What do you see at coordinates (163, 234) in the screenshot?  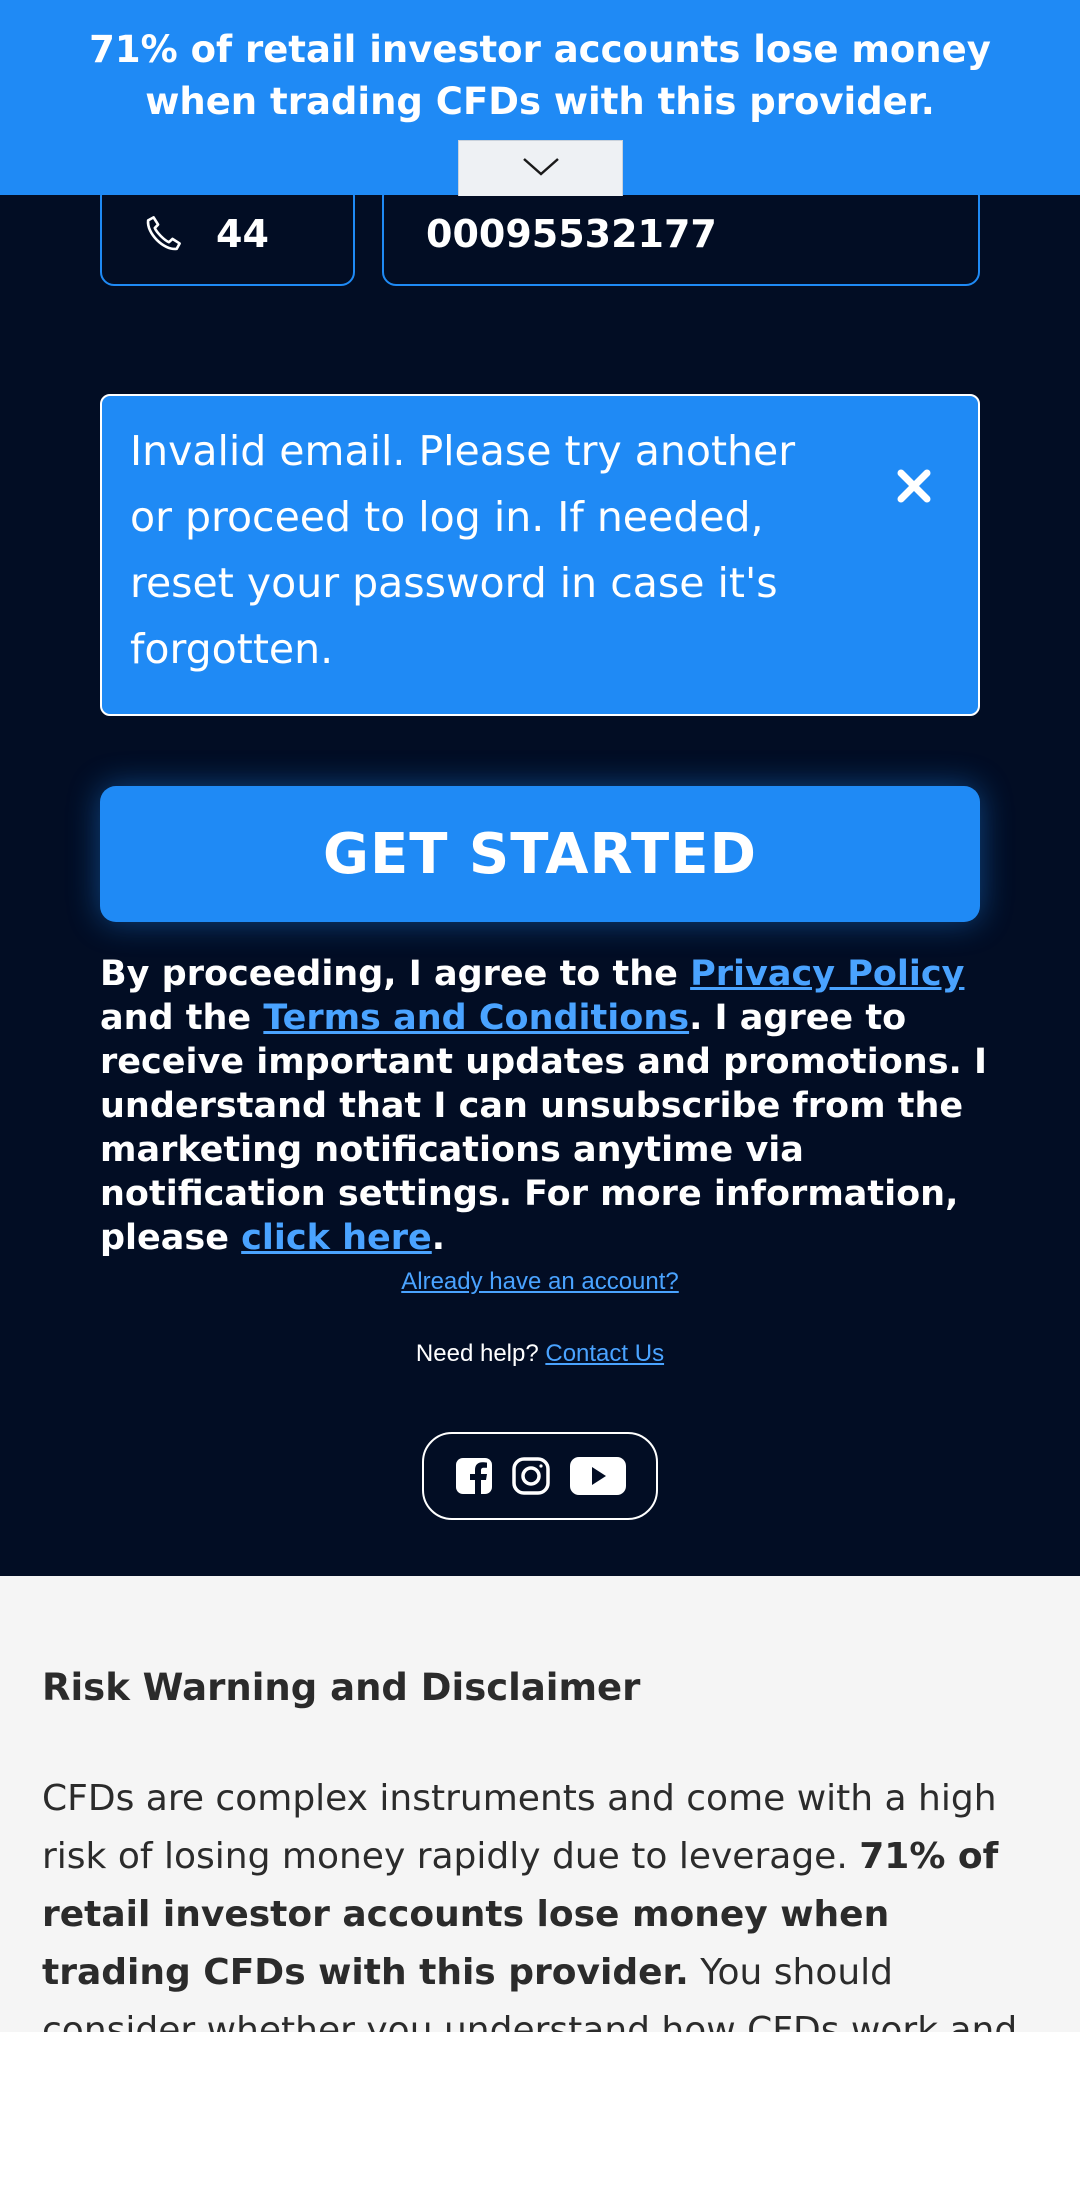 I see `phone-icon` at bounding box center [163, 234].